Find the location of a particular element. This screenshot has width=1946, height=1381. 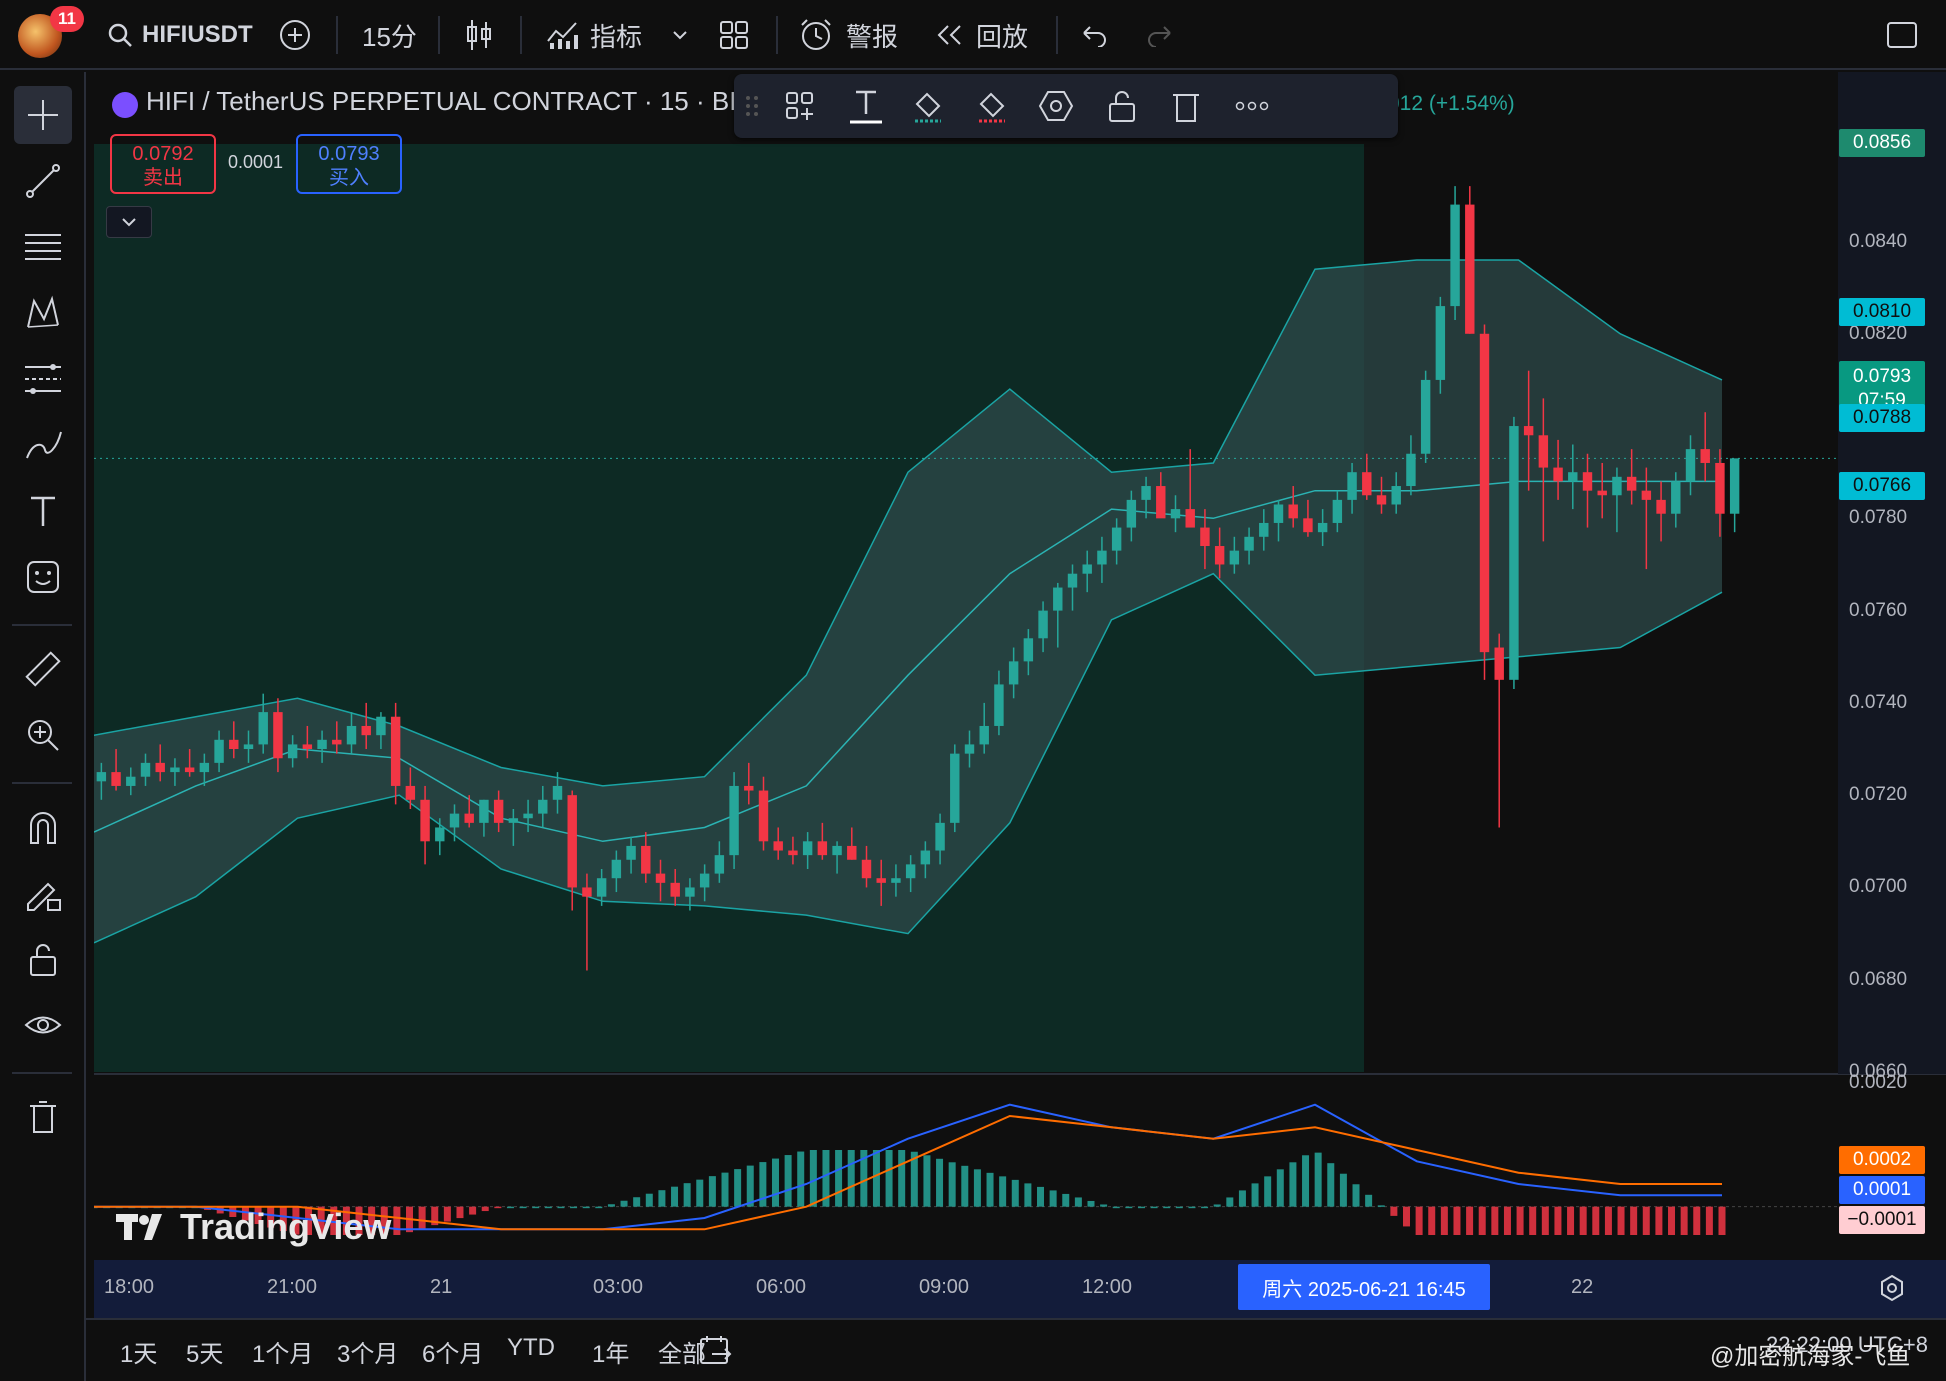

undo-button is located at coordinates (1094, 35).